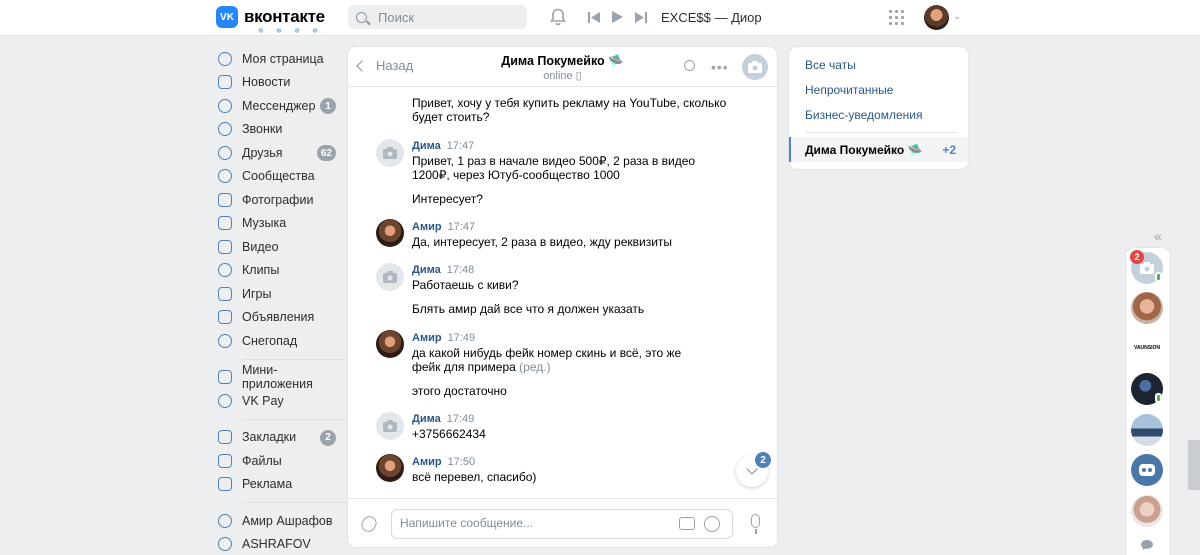  What do you see at coordinates (267, 484) in the screenshot?
I see `sidebar-item-label: Реклама` at bounding box center [267, 484].